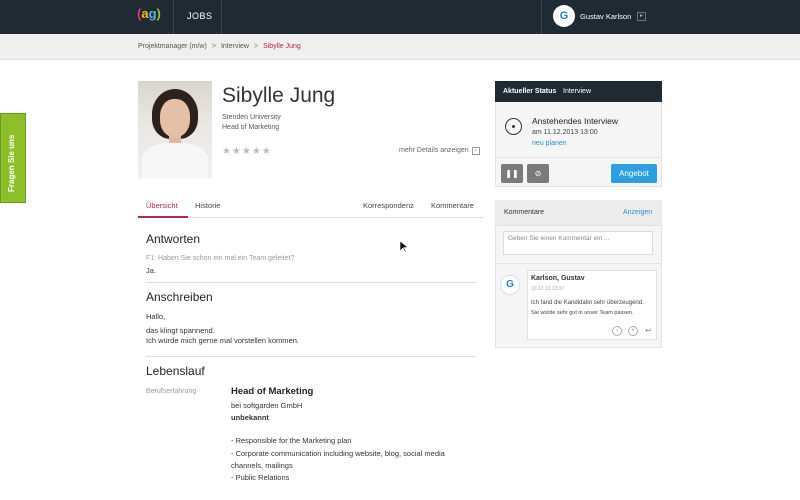 The height and width of the screenshot is (500, 800). Describe the element at coordinates (151, 270) in the screenshot. I see `answer-text: Ja.` at that location.